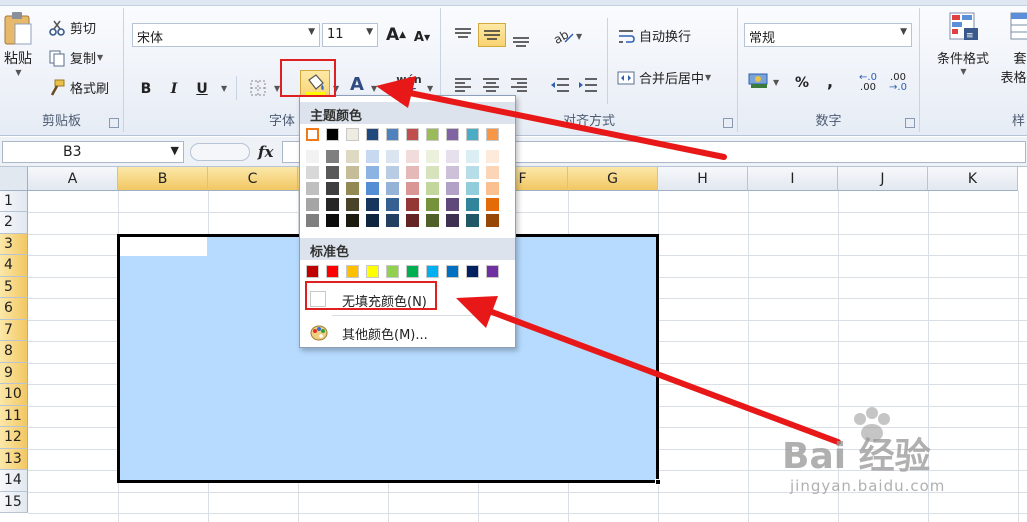  What do you see at coordinates (492, 35) in the screenshot?
I see `align-middle-button` at bounding box center [492, 35].